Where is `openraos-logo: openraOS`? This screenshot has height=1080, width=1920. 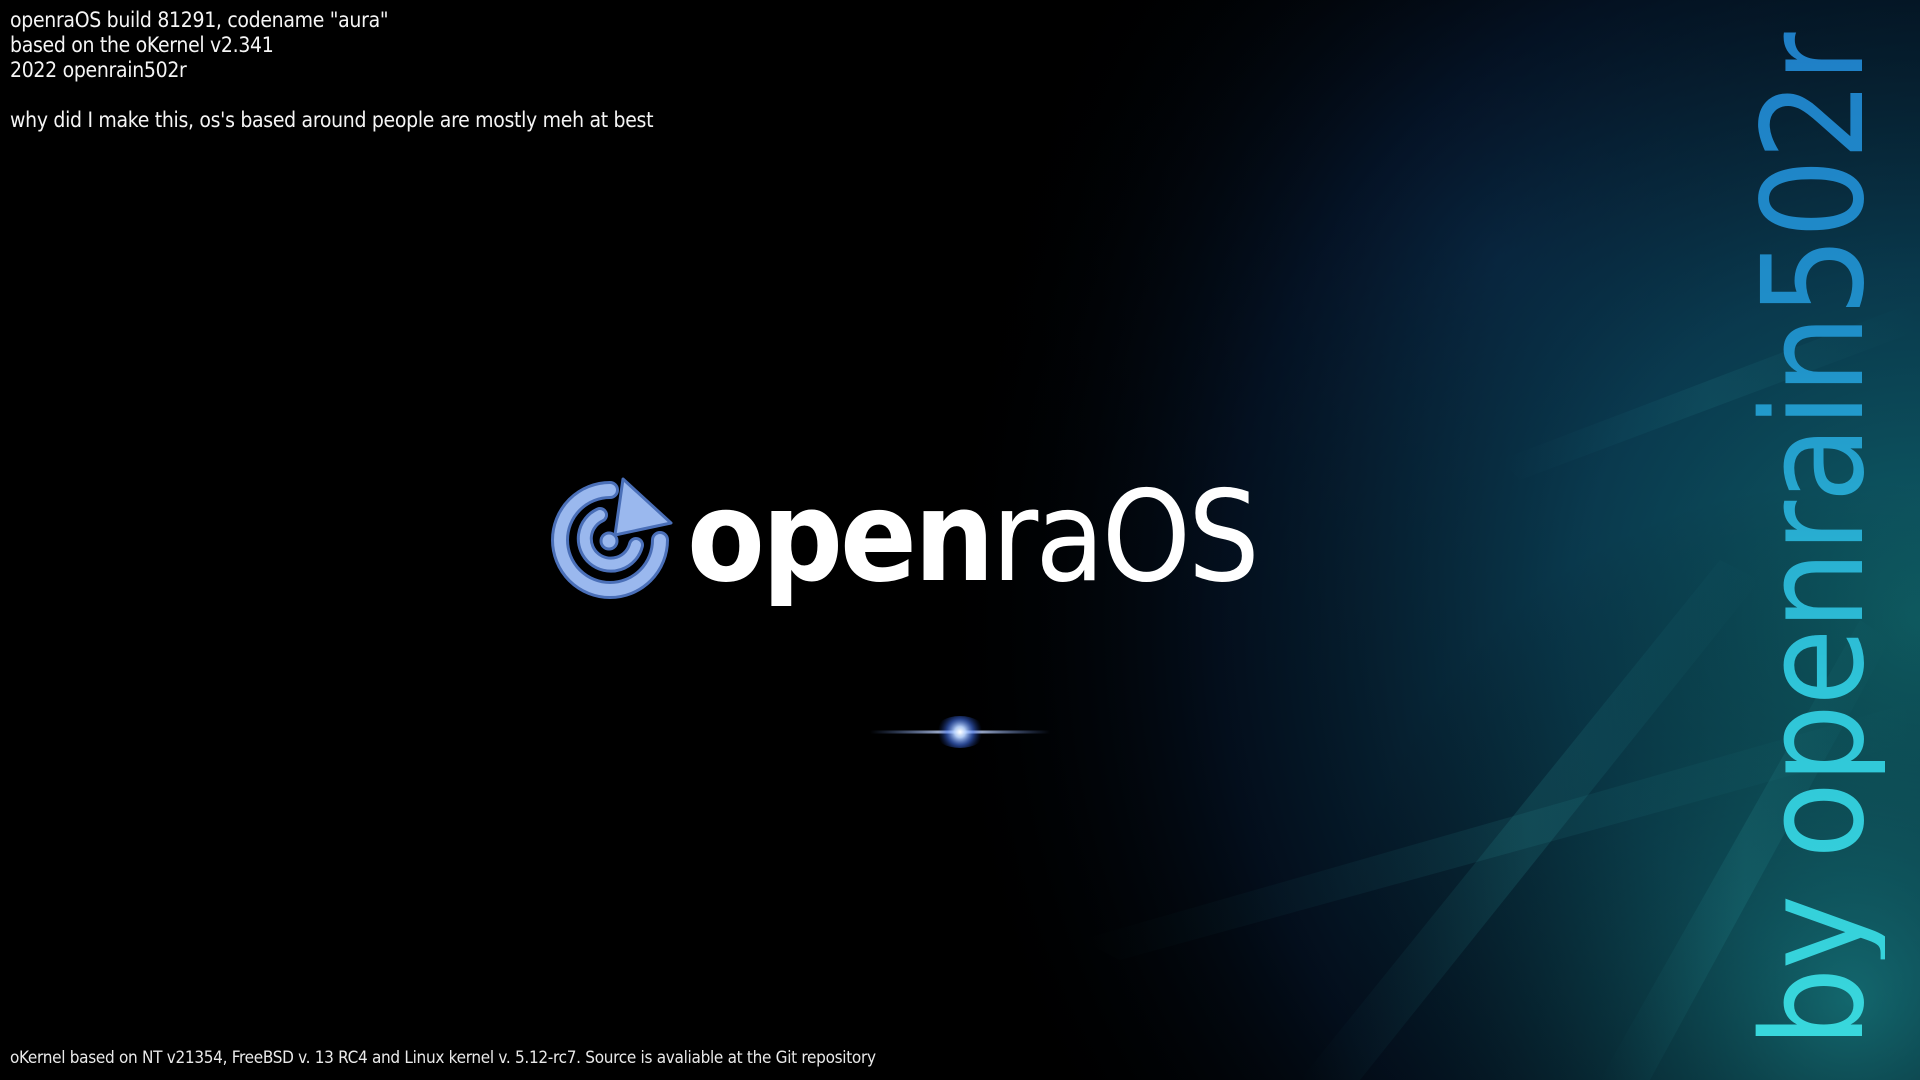
openraos-logo: openraOS is located at coordinates (902, 541).